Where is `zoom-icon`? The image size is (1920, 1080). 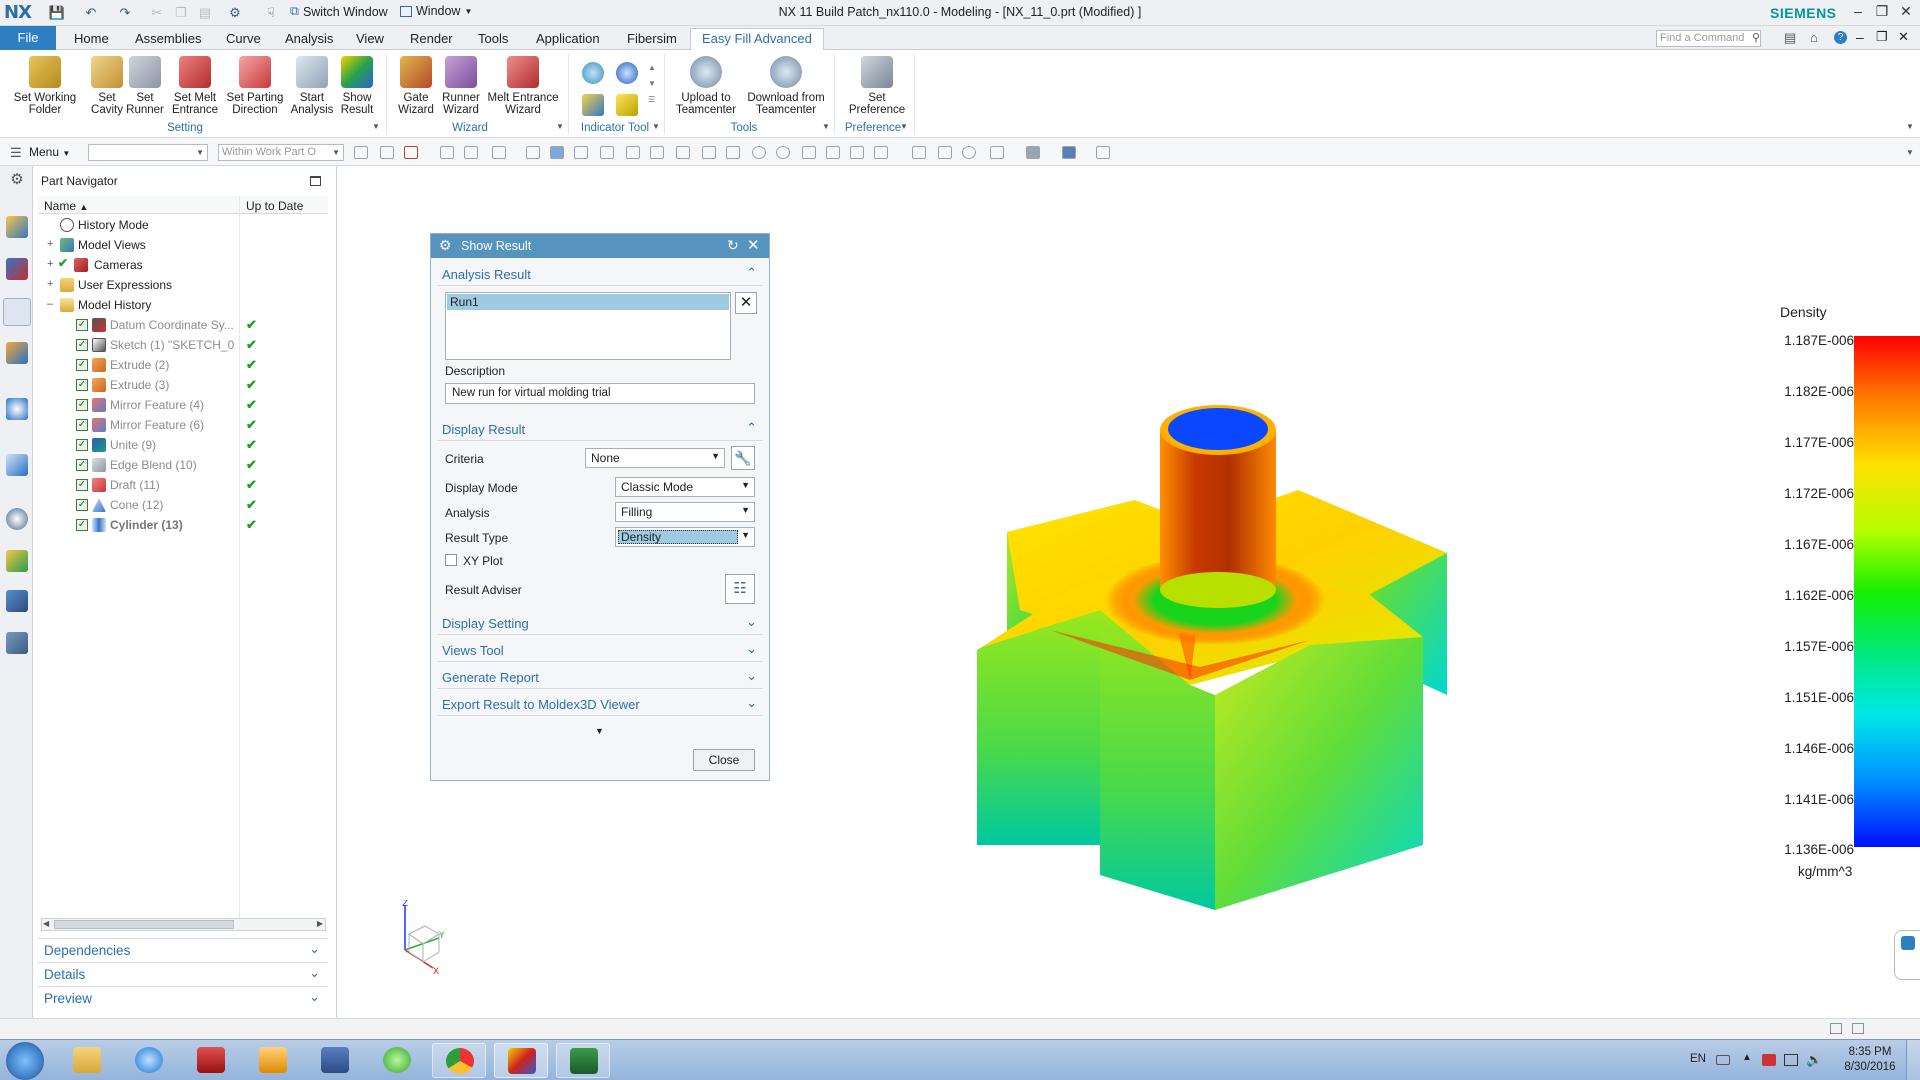 zoom-icon is located at coordinates (945, 152).